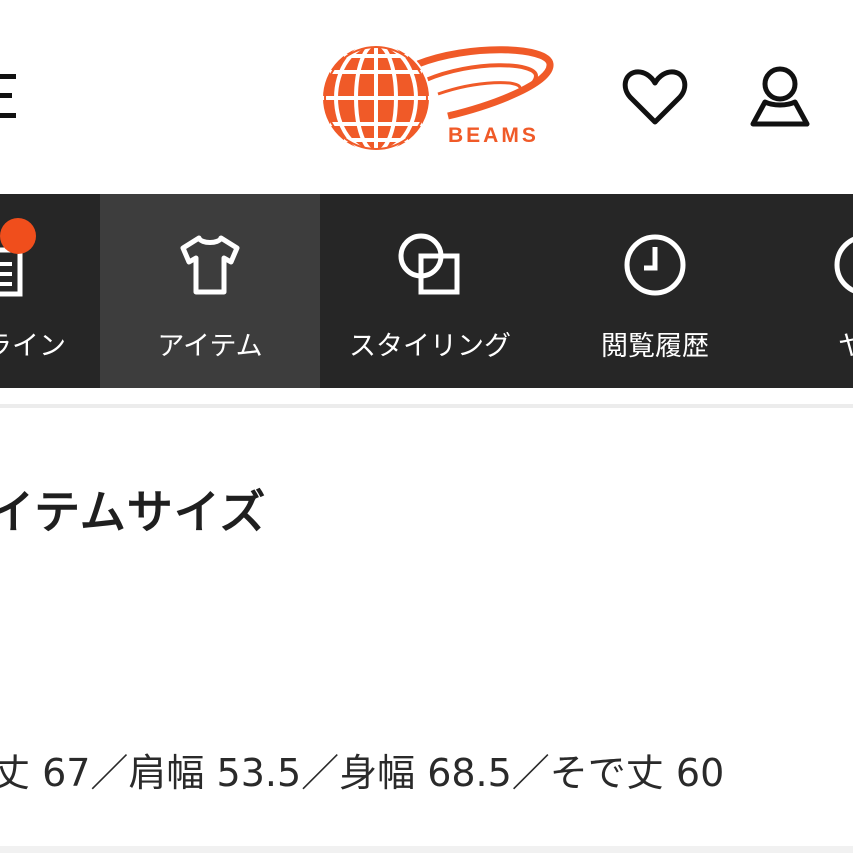  Describe the element at coordinates (655, 265) in the screenshot. I see `clock-icon` at that location.